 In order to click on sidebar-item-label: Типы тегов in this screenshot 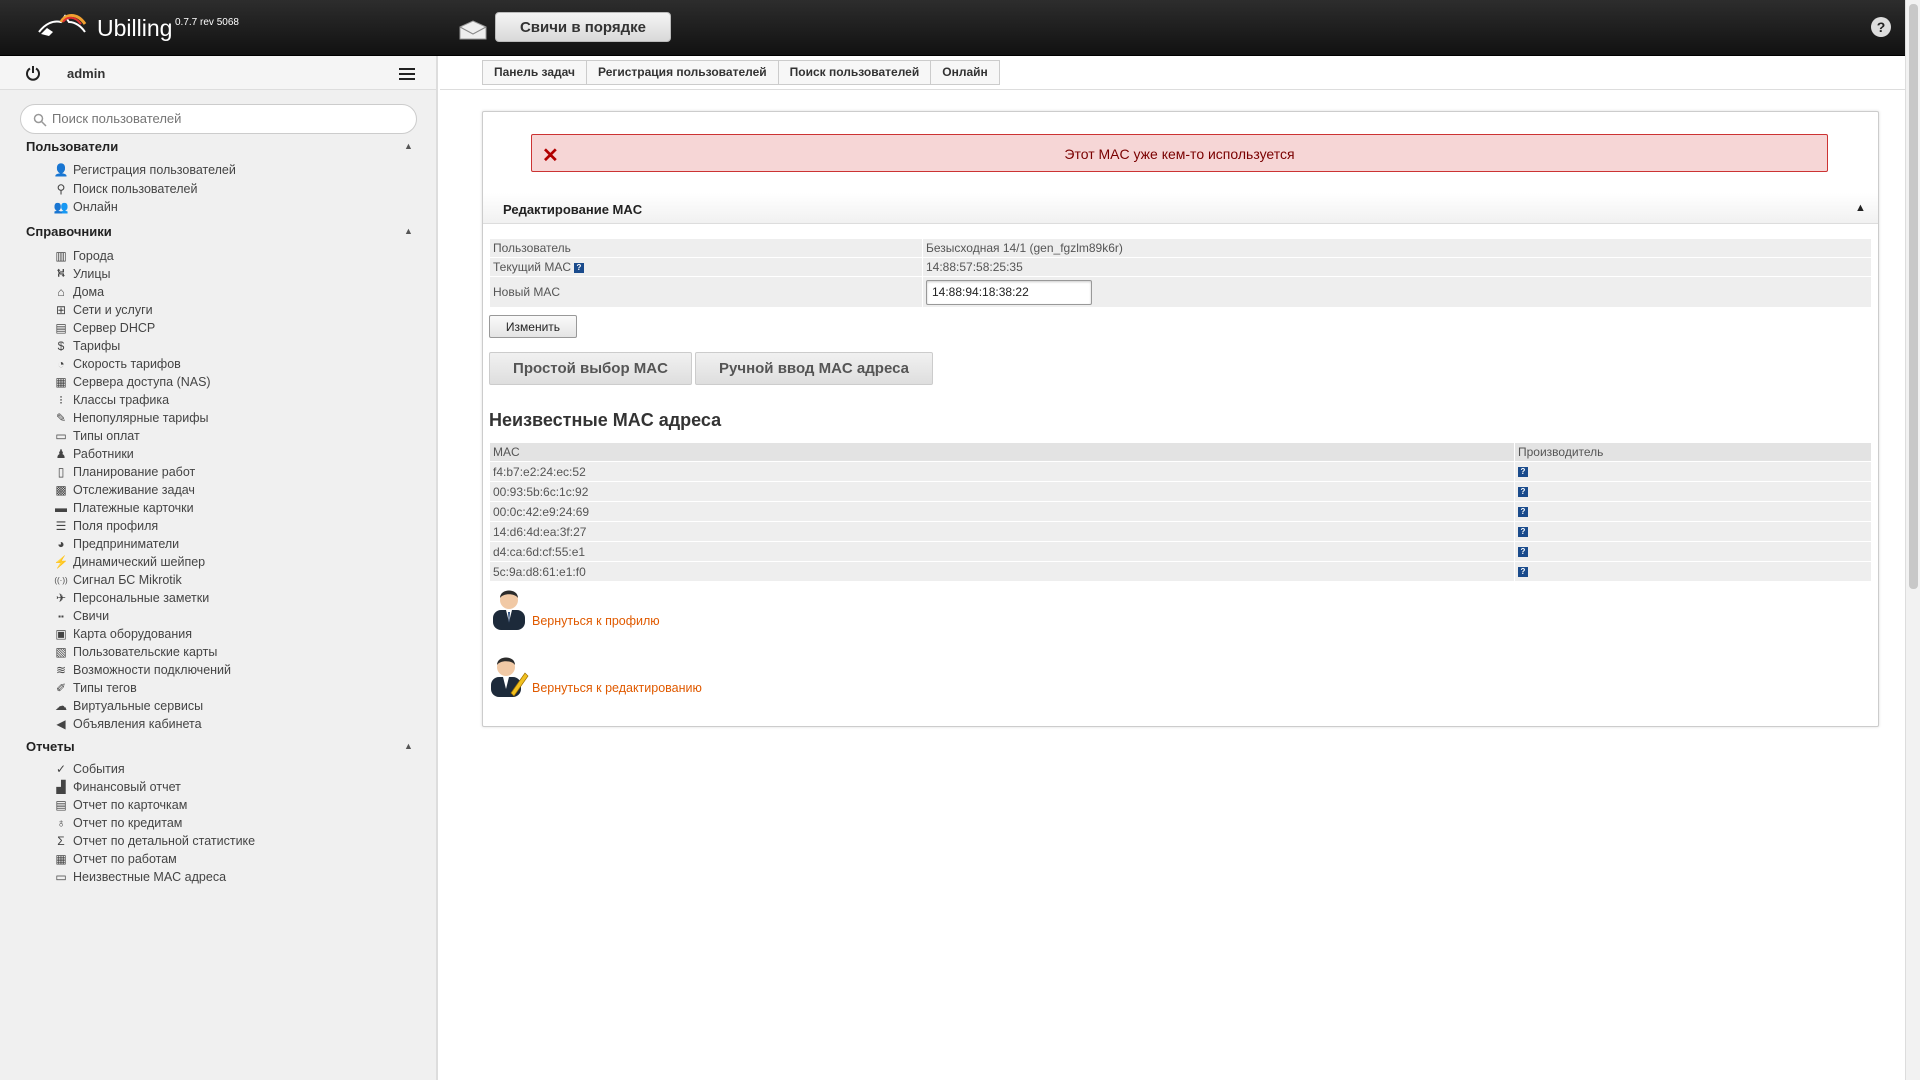, I will do `click(105, 688)`.